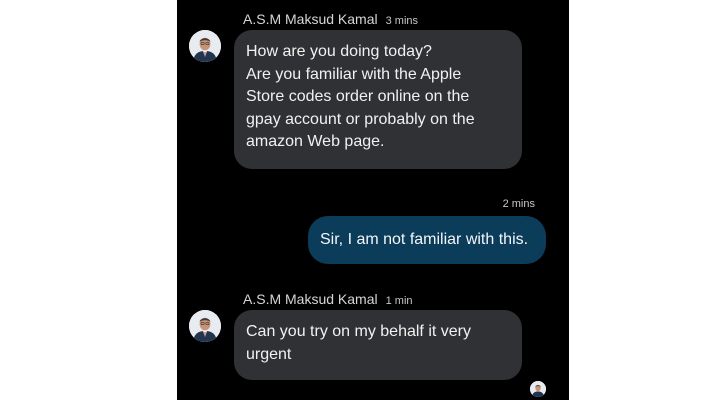 The width and height of the screenshot is (725, 400). Describe the element at coordinates (424, 239) in the screenshot. I see `message-text: Sir, I am not familiar with this.` at that location.